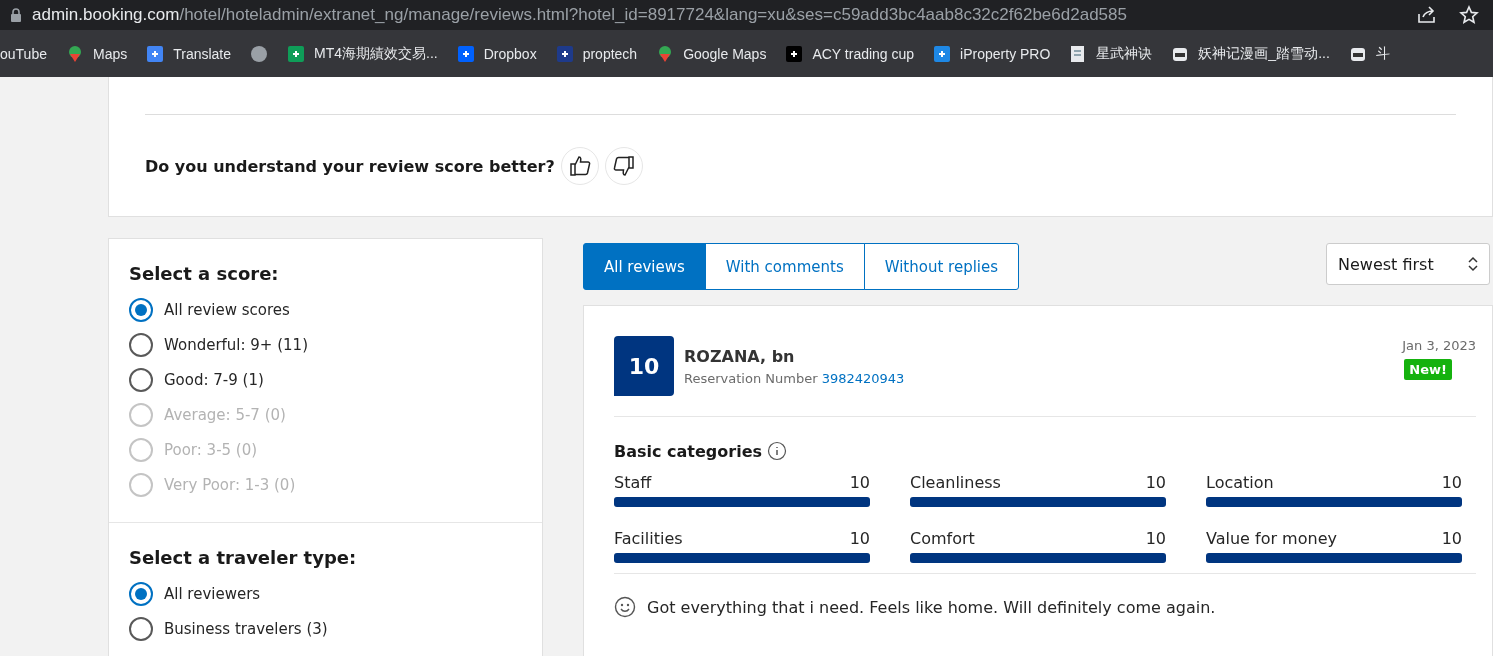 This screenshot has height=656, width=1493. I want to click on category-name: Location, so click(1240, 482).